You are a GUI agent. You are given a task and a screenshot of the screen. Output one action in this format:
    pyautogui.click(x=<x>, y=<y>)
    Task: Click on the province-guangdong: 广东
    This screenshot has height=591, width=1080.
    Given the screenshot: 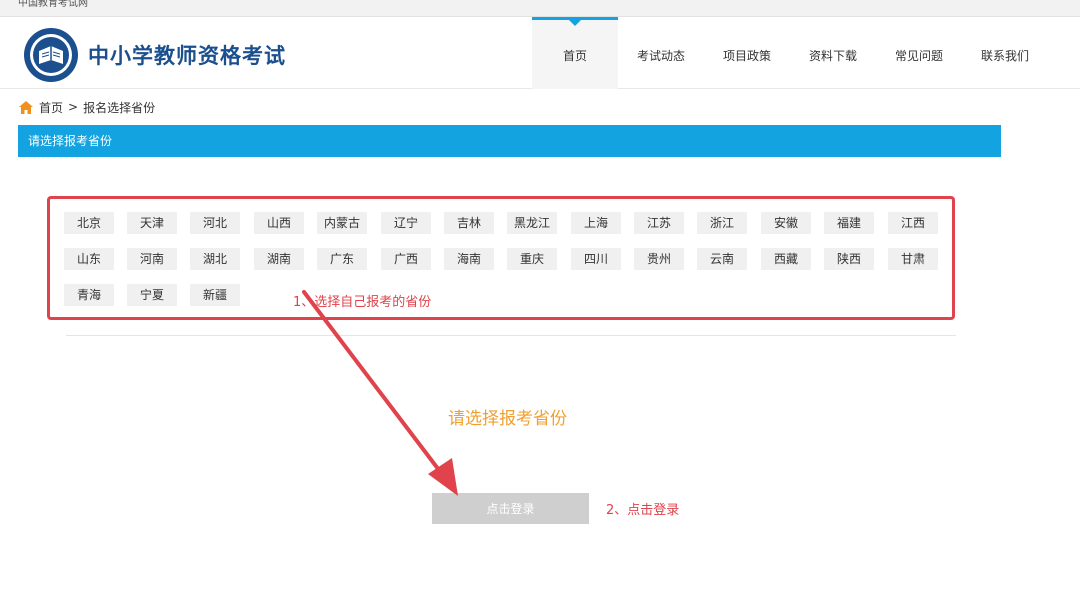 What is the action you would take?
    pyautogui.click(x=342, y=259)
    